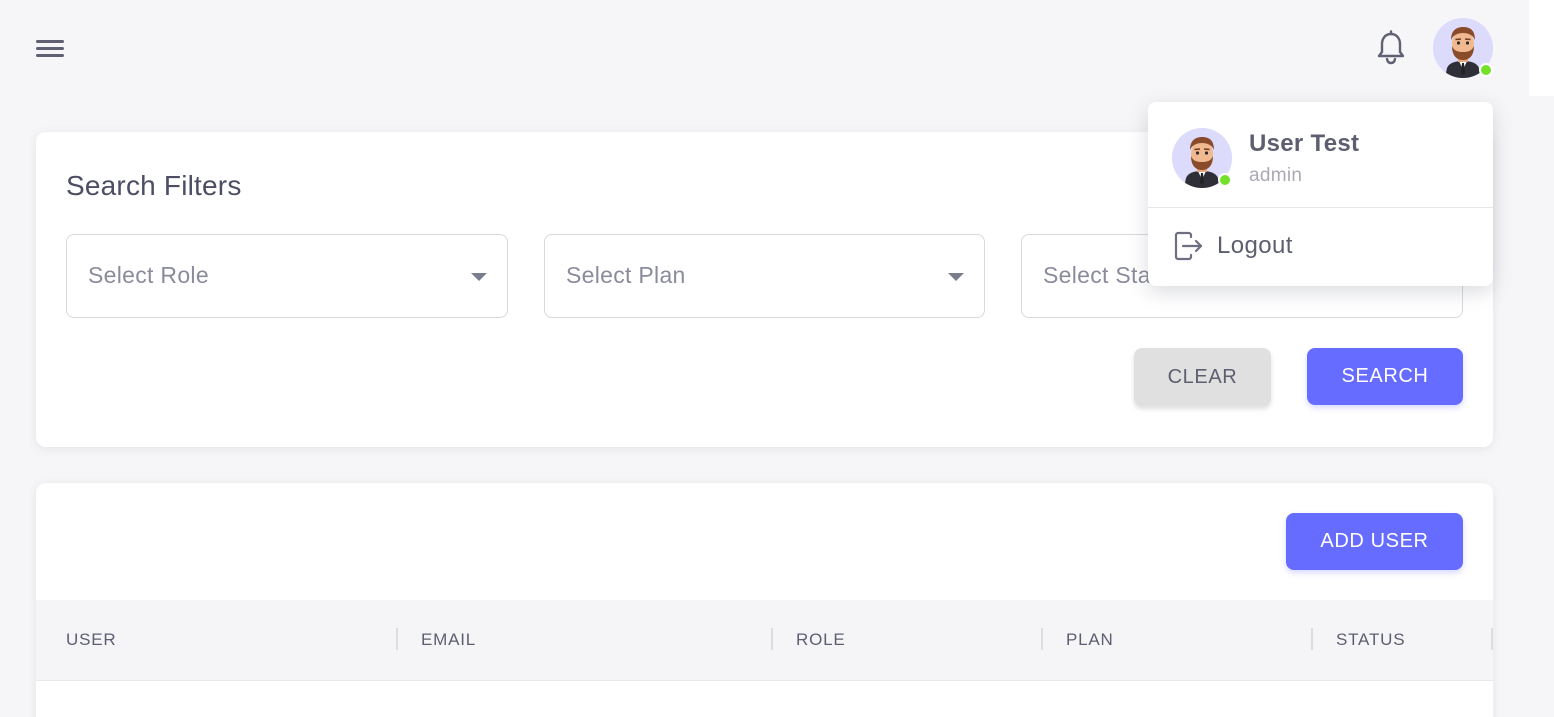 Image resolution: width=1554 pixels, height=717 pixels. I want to click on select-role-dropdown: Select Role, so click(287, 276).